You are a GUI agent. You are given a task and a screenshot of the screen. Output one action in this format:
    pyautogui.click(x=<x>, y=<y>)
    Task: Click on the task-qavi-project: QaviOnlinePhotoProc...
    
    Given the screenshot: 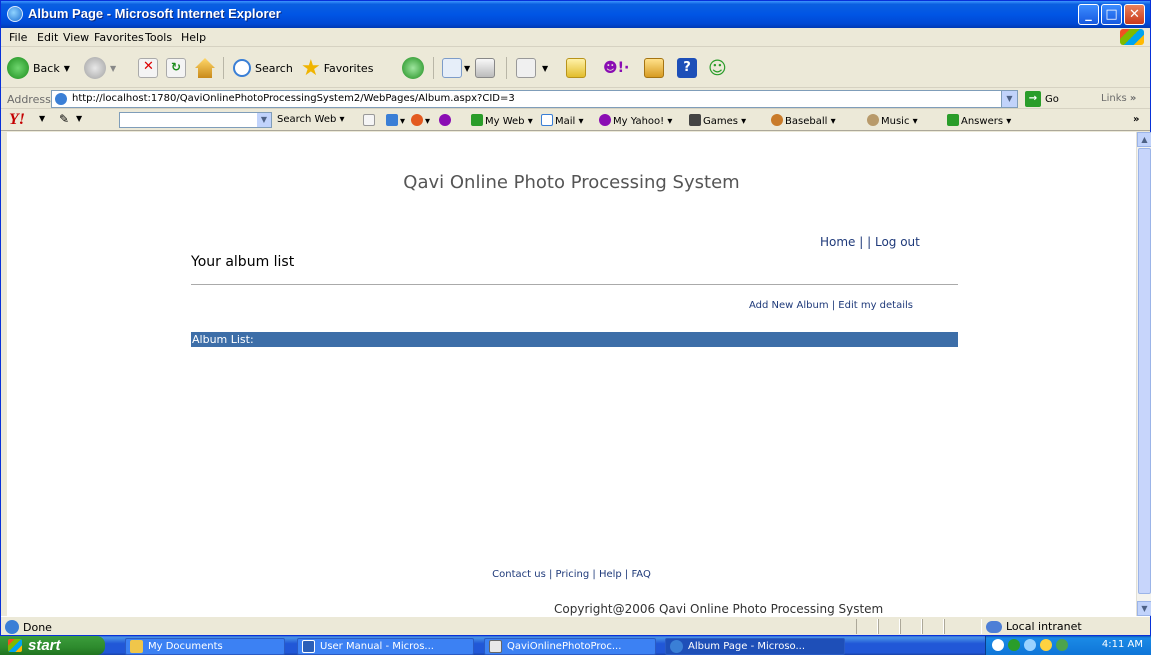 What is the action you would take?
    pyautogui.click(x=570, y=646)
    